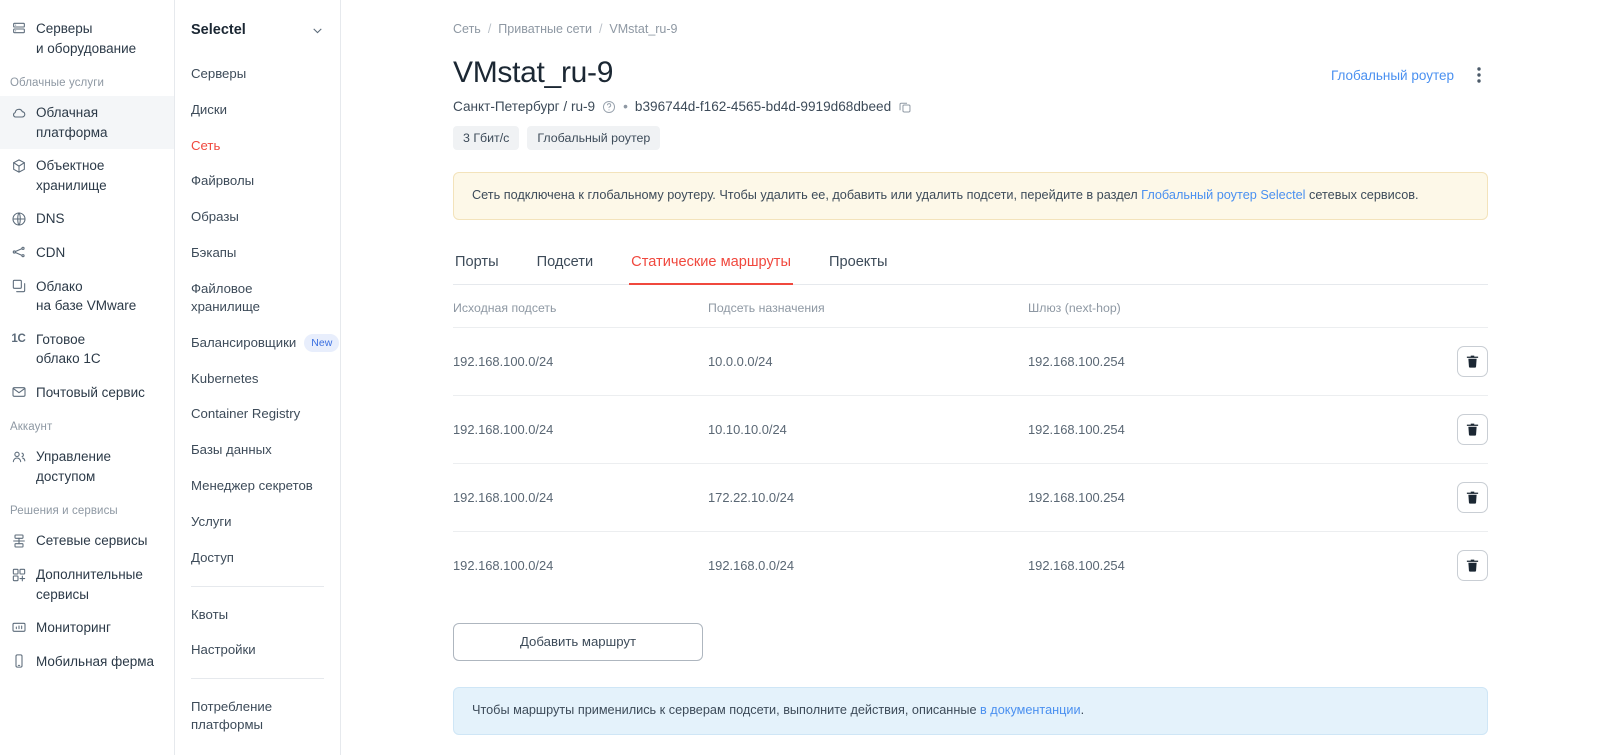  I want to click on column-header-gateway: Шлюз (next-hop), so click(1074, 307).